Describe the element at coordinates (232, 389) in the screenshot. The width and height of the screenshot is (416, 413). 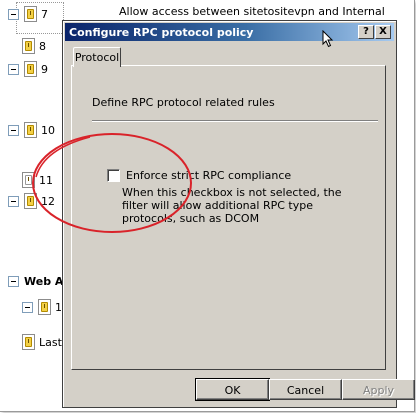
I see `ok-button: OK` at that location.